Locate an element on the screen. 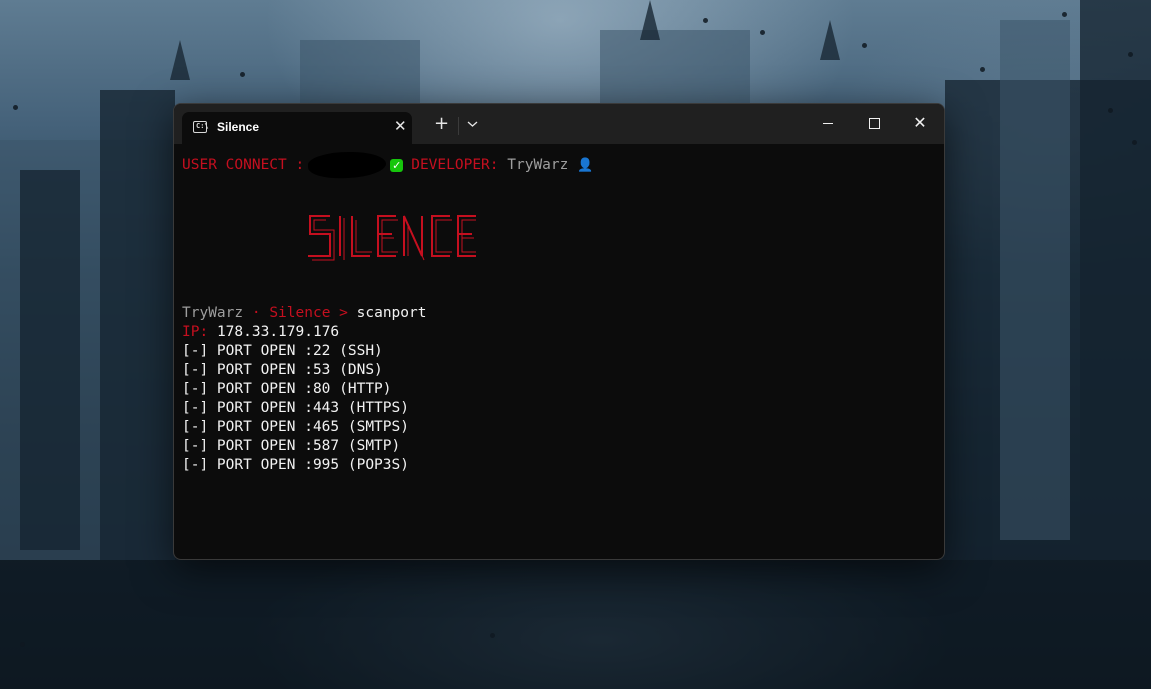 Image resolution: width=1151 pixels, height=689 pixels. silence-banner is located at coordinates (365, 228).